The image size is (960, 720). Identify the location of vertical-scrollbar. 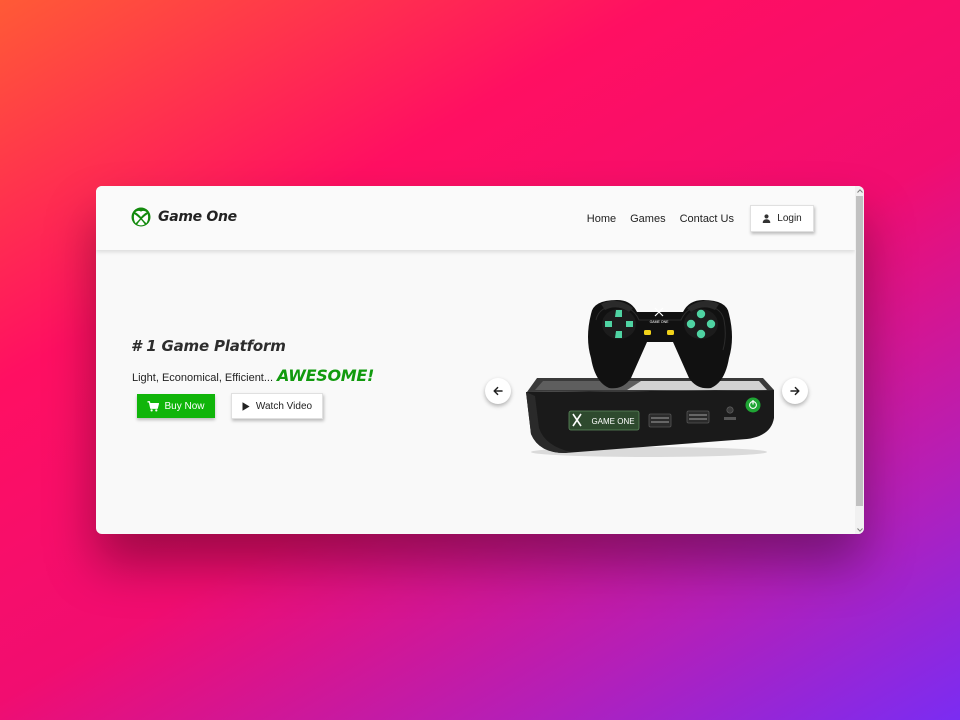
(859, 360).